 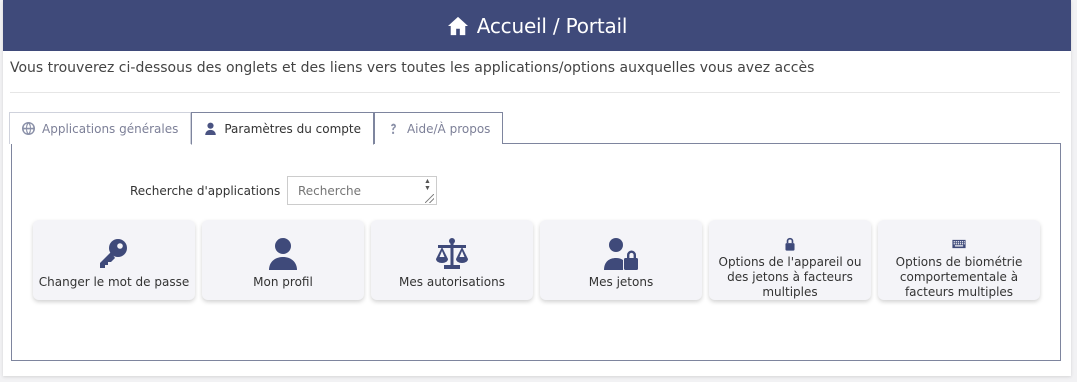 I want to click on lock-icon, so click(x=790, y=244).